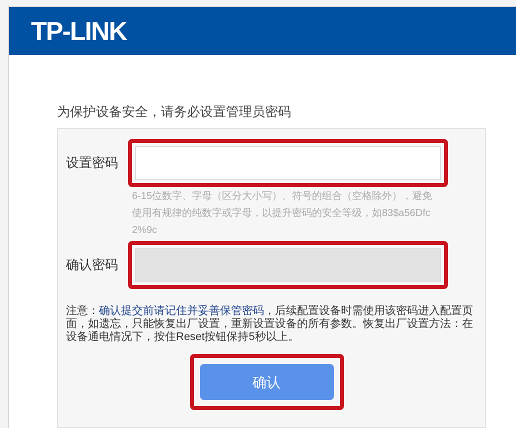 The image size is (516, 428). What do you see at coordinates (174, 111) in the screenshot?
I see `heading: 为保护设备安全，请务必设置管理员密码` at bounding box center [174, 111].